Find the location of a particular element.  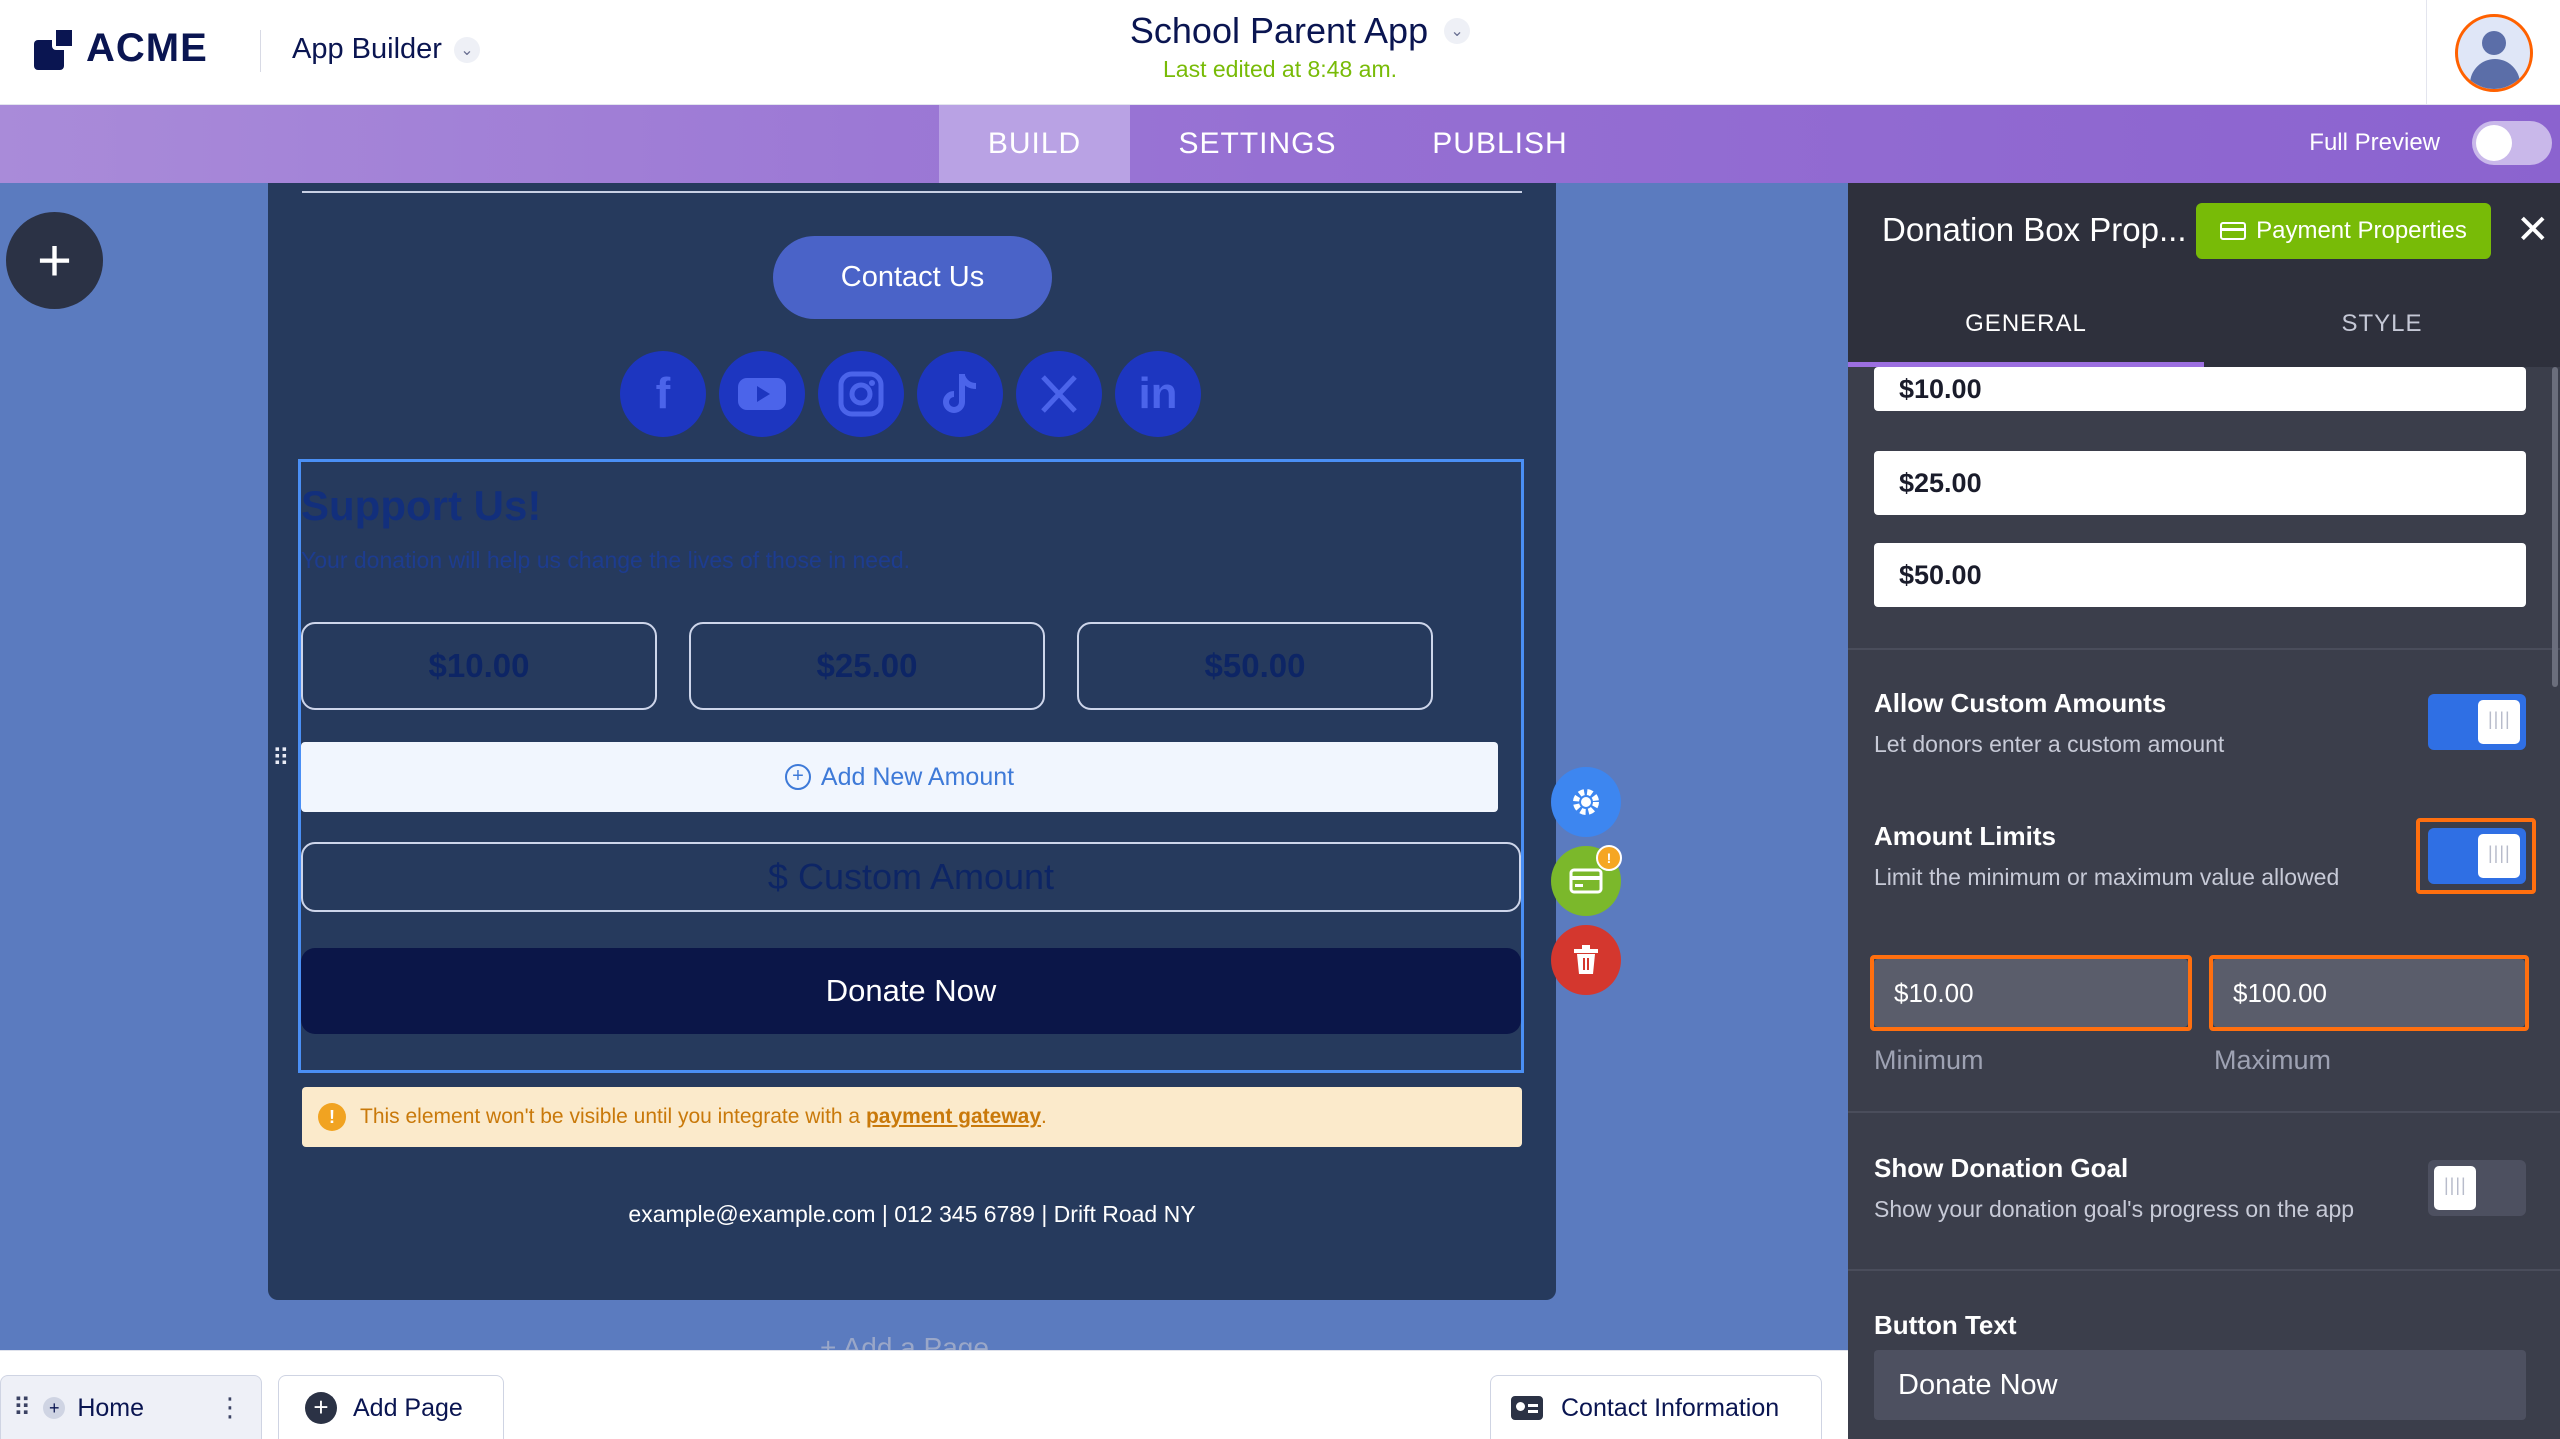

chevron-down-icon: ⌄ is located at coordinates (1457, 31).